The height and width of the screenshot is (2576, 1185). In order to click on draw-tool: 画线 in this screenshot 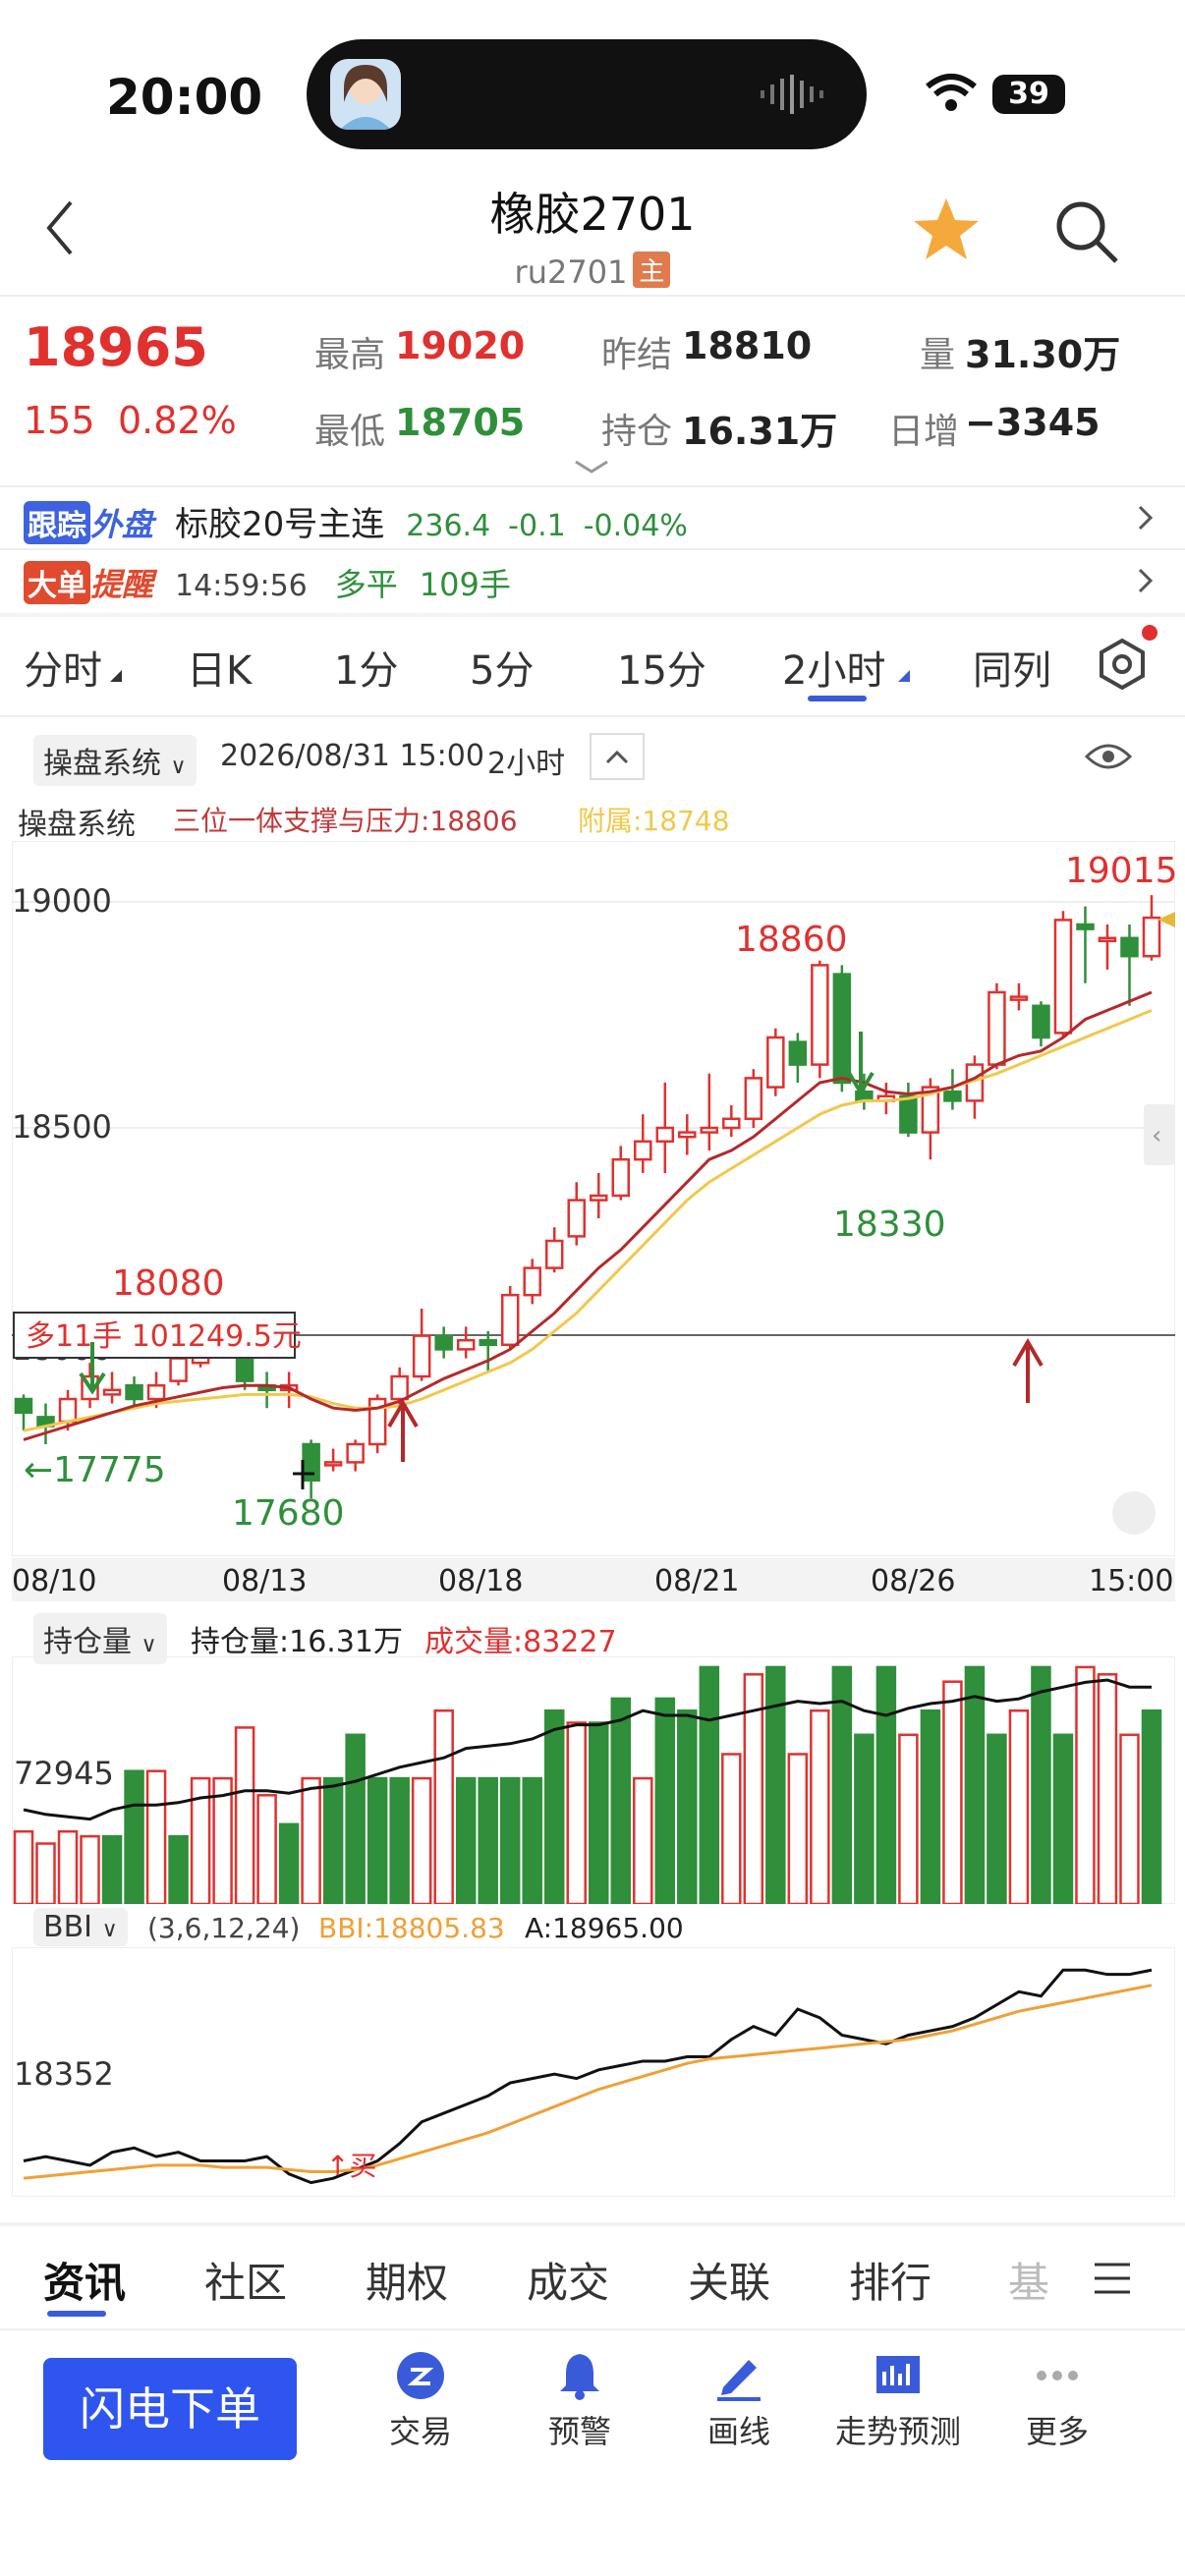, I will do `click(739, 2401)`.